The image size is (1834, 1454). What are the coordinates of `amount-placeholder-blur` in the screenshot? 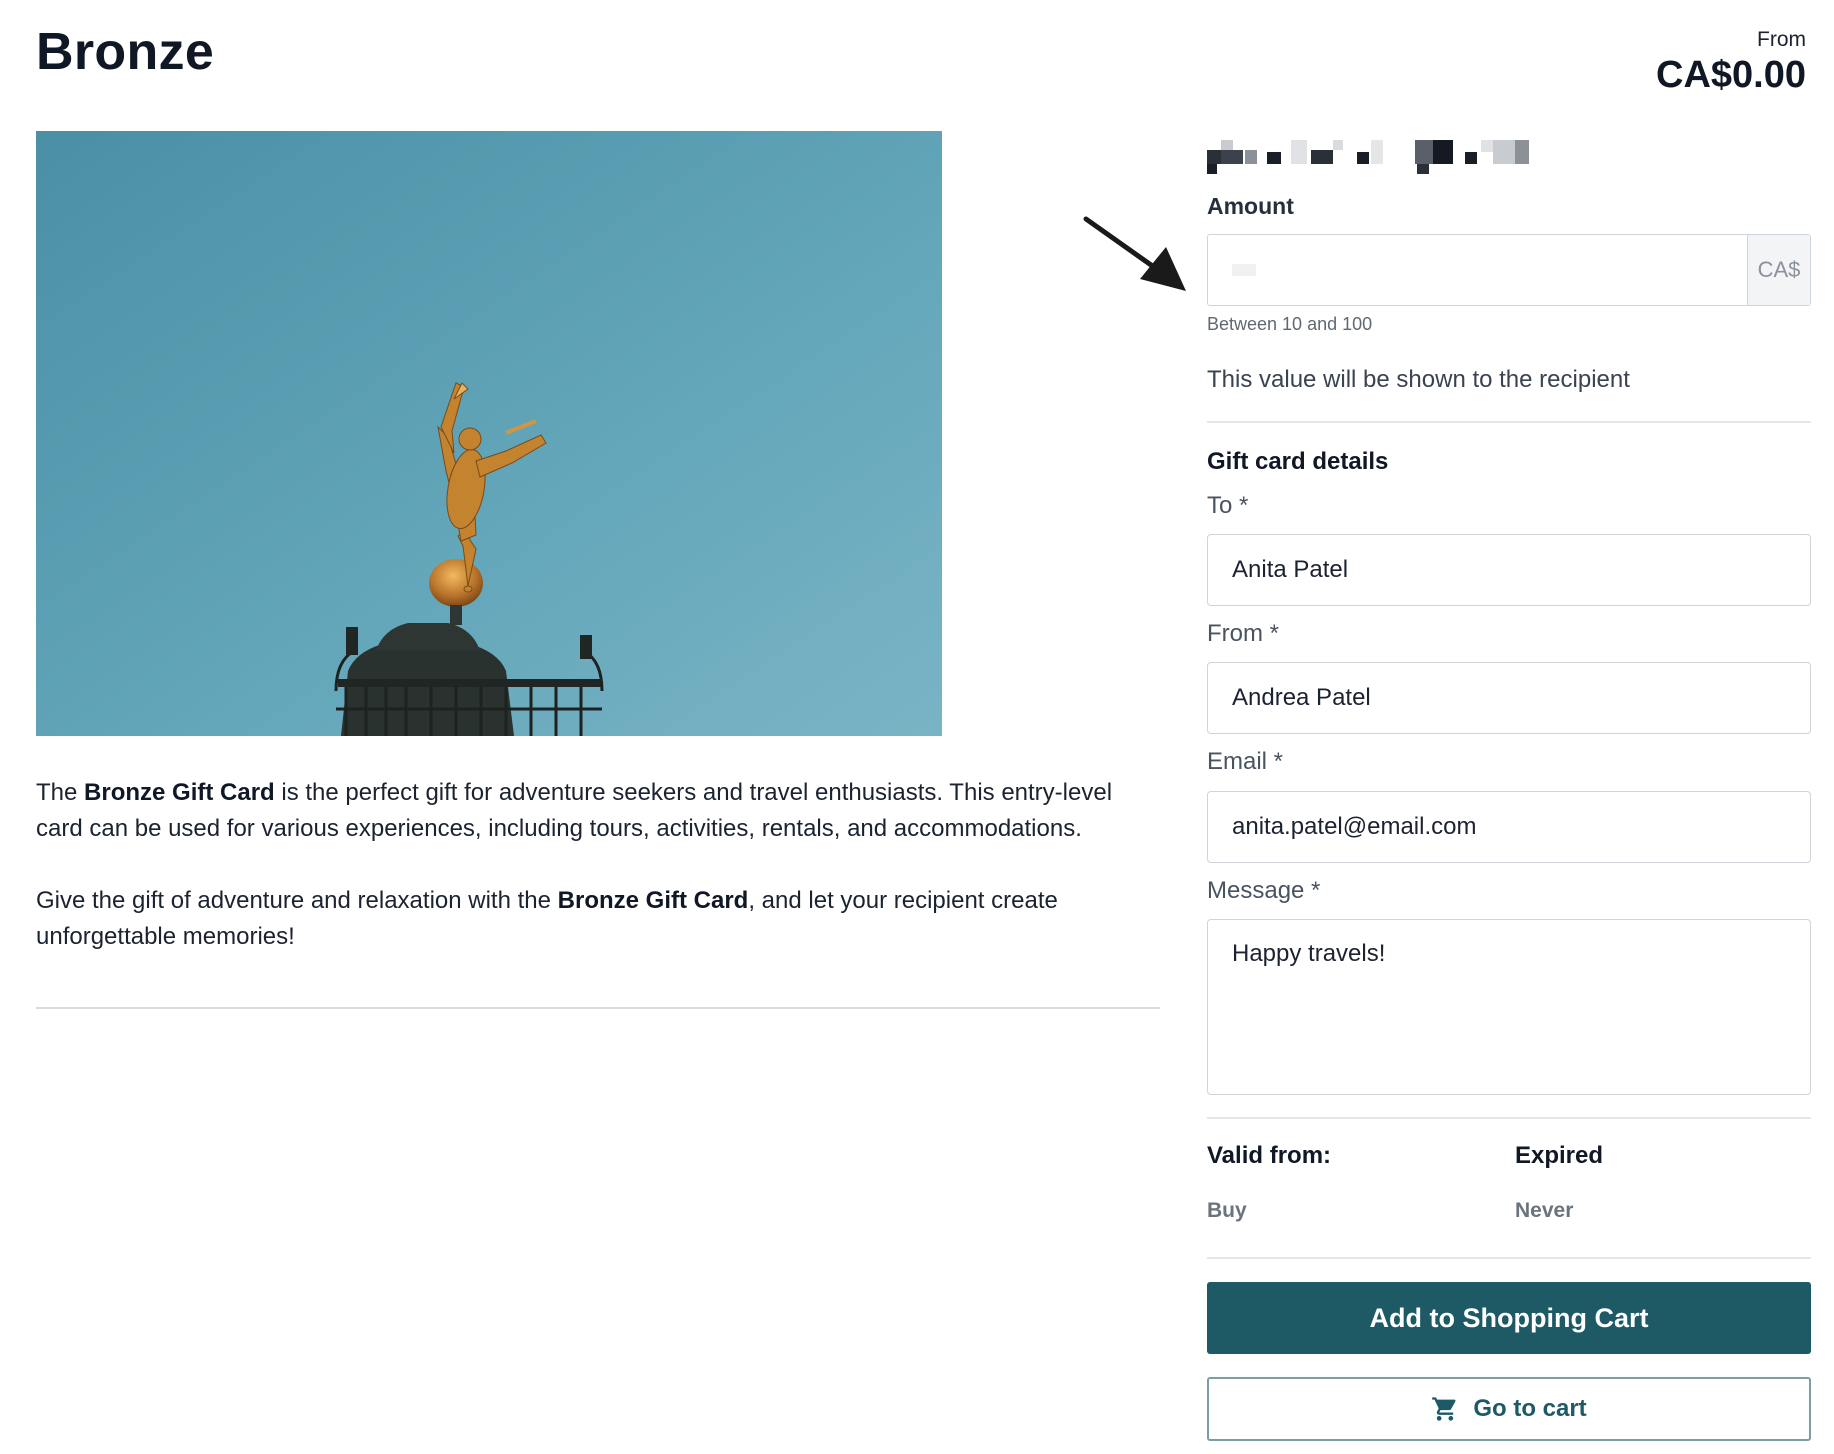 It's located at (1244, 270).